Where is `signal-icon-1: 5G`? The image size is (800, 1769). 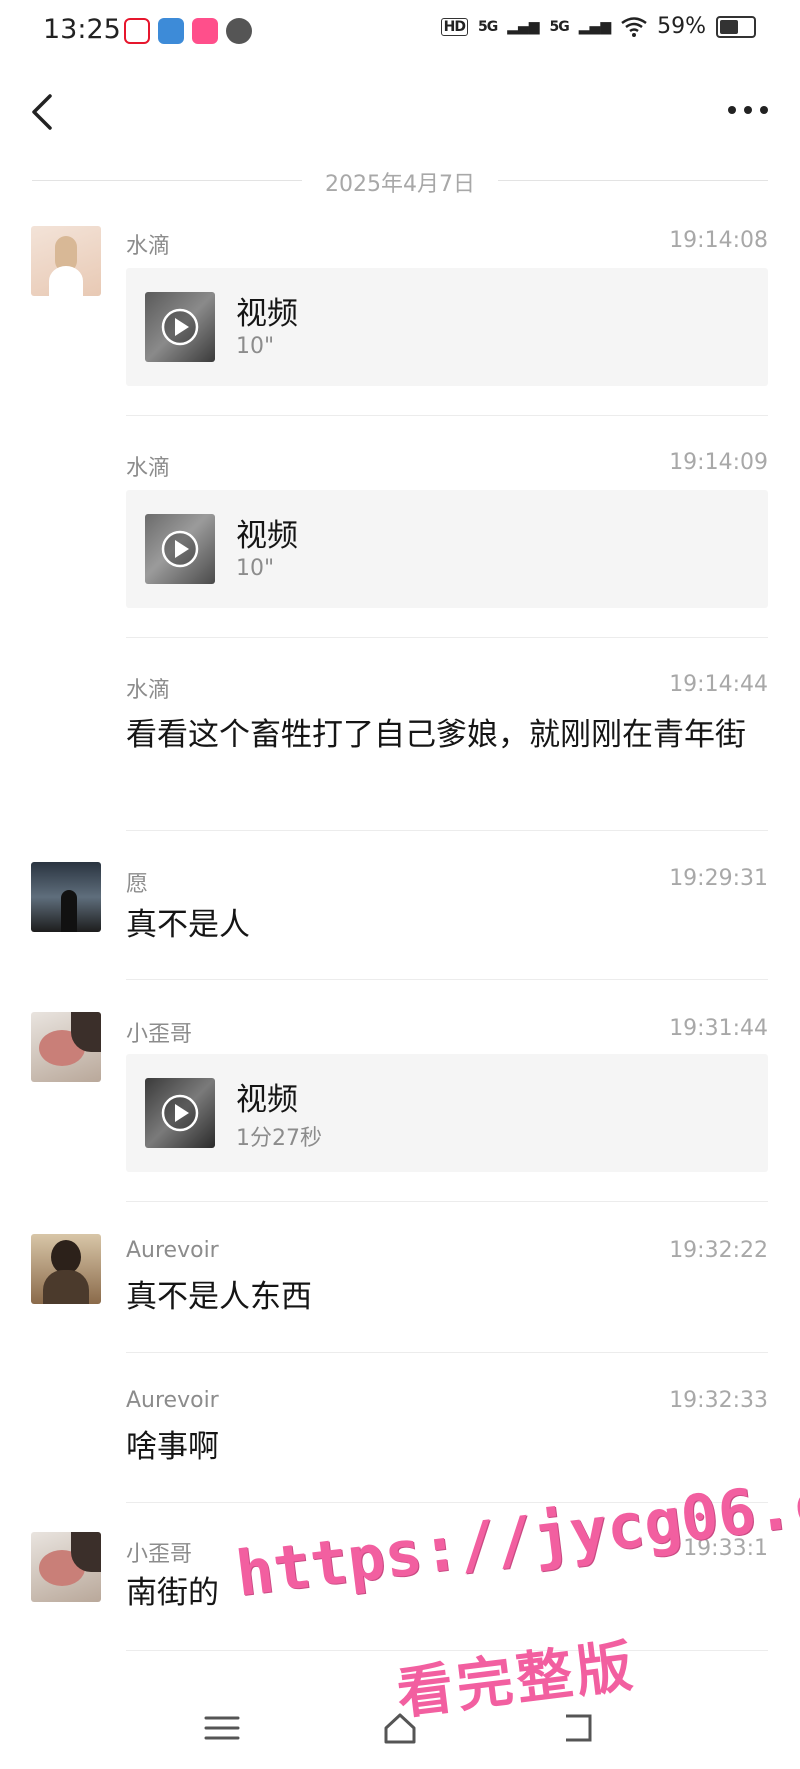
signal-icon-1: 5G is located at coordinates (488, 26).